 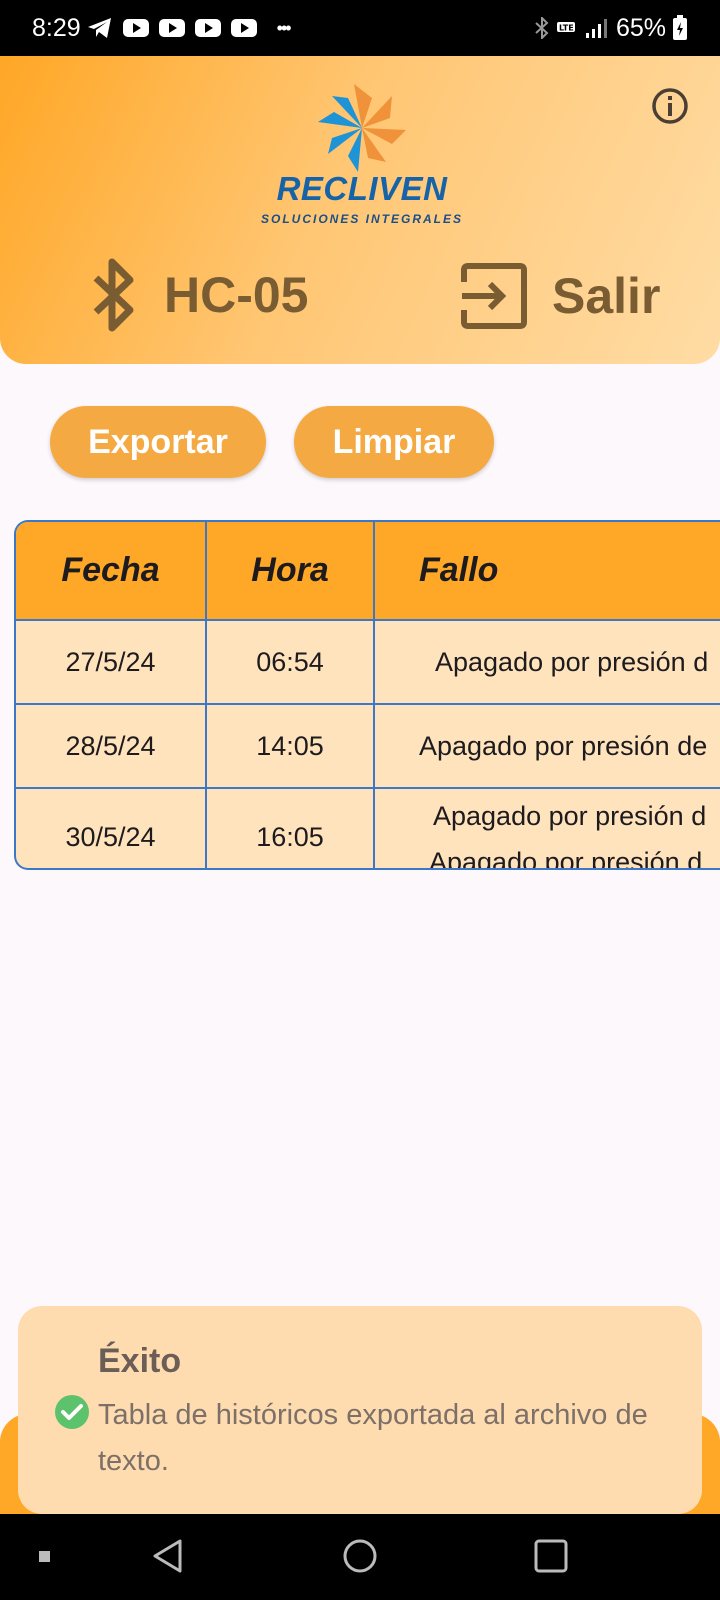 I want to click on home-icon, so click(x=360, y=1556).